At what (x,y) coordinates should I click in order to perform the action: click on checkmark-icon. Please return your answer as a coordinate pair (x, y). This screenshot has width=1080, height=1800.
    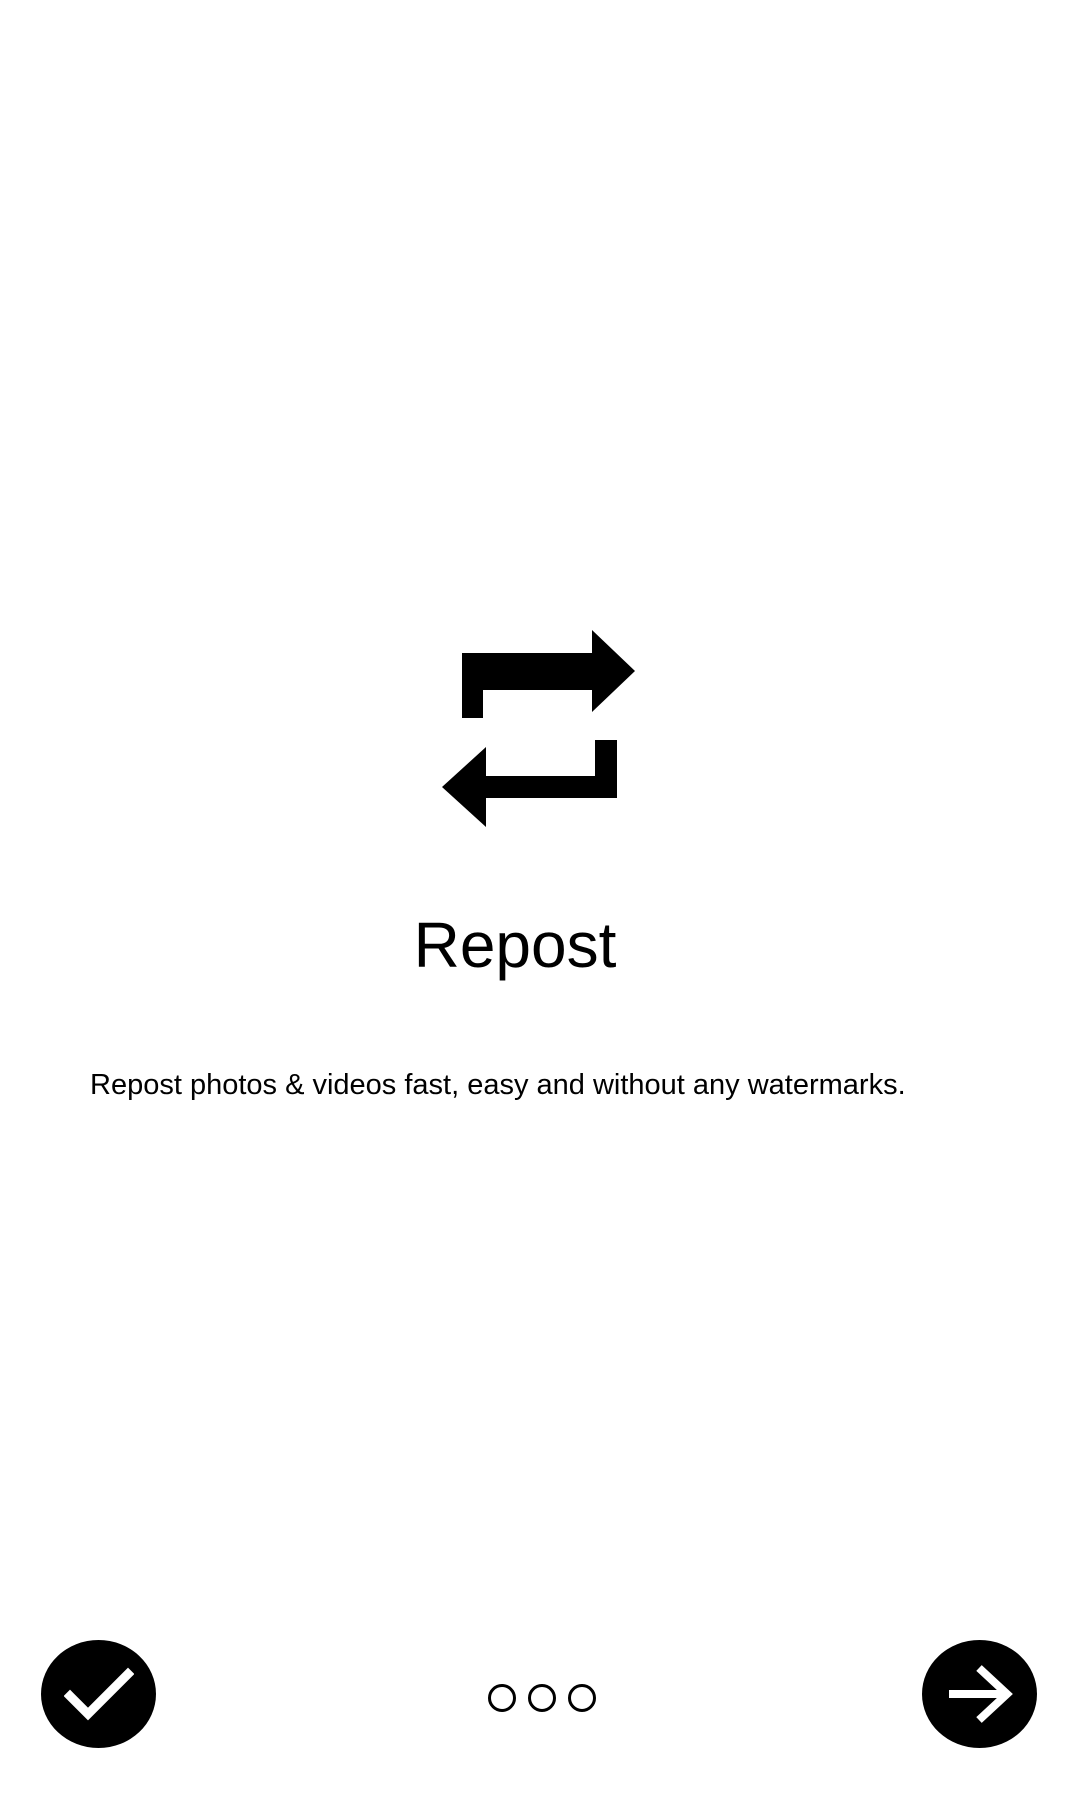
    Looking at the image, I should click on (98, 1694).